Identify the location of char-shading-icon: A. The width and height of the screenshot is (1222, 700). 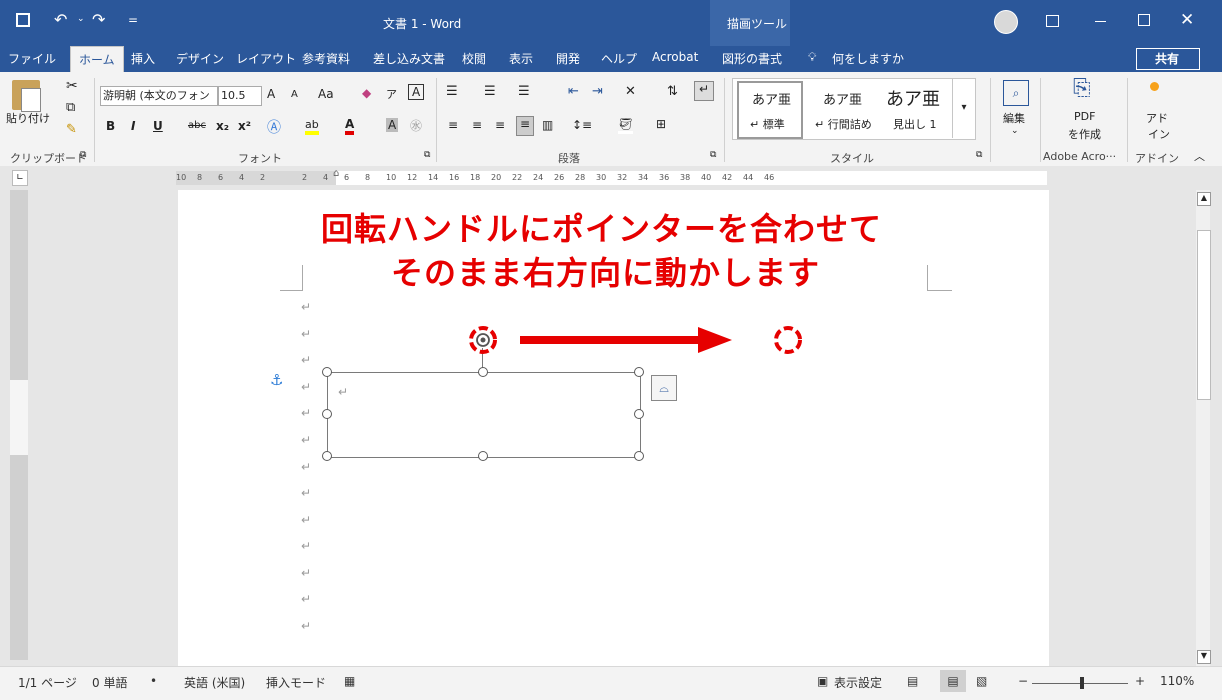
(392, 125).